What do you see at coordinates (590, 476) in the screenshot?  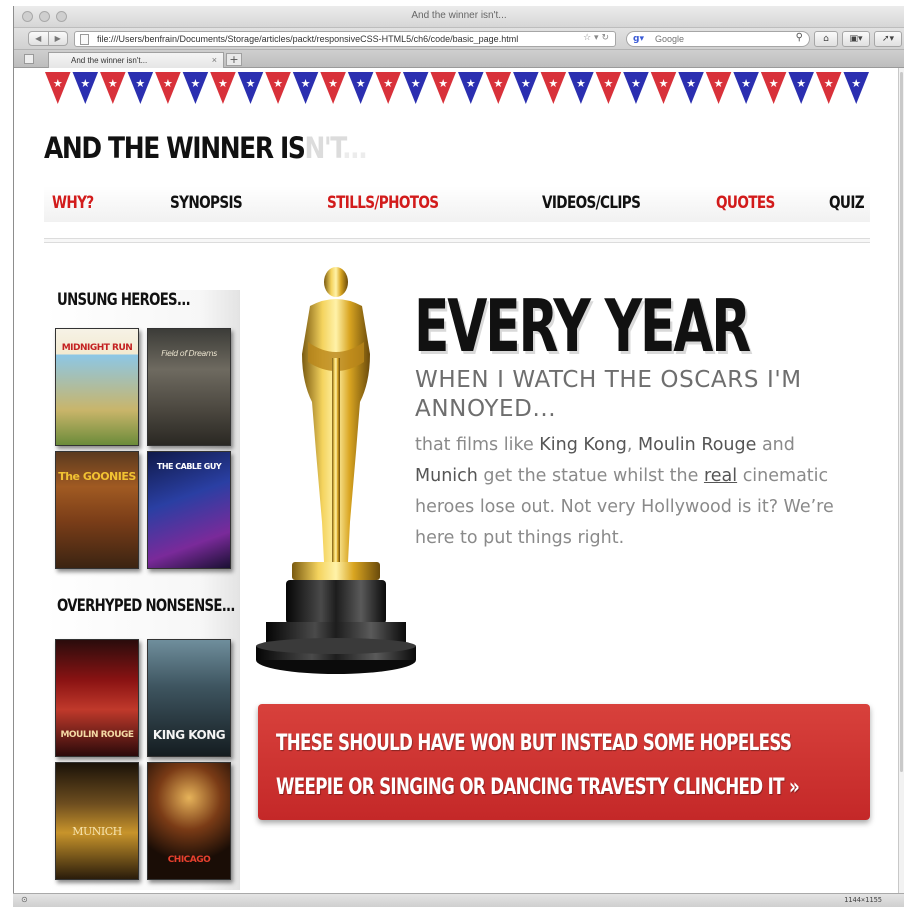 I see `body-text: get the statue whilst the` at bounding box center [590, 476].